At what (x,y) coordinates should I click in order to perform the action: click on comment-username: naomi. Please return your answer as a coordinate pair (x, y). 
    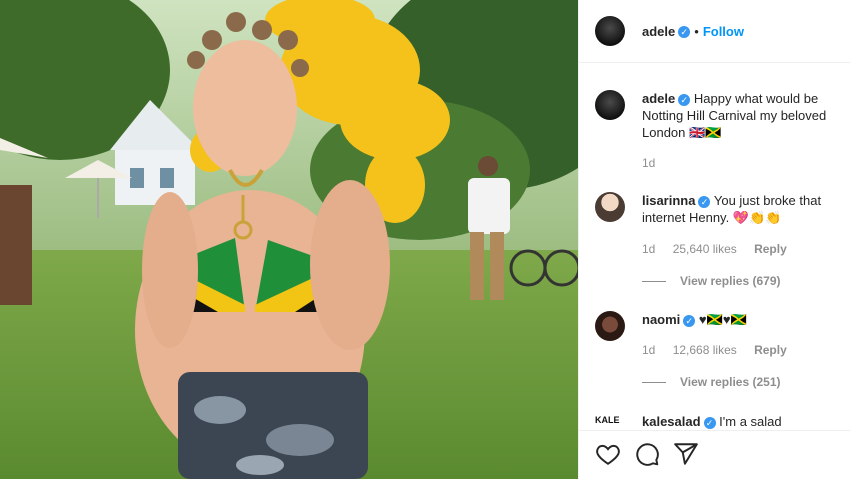
    Looking at the image, I should click on (661, 319).